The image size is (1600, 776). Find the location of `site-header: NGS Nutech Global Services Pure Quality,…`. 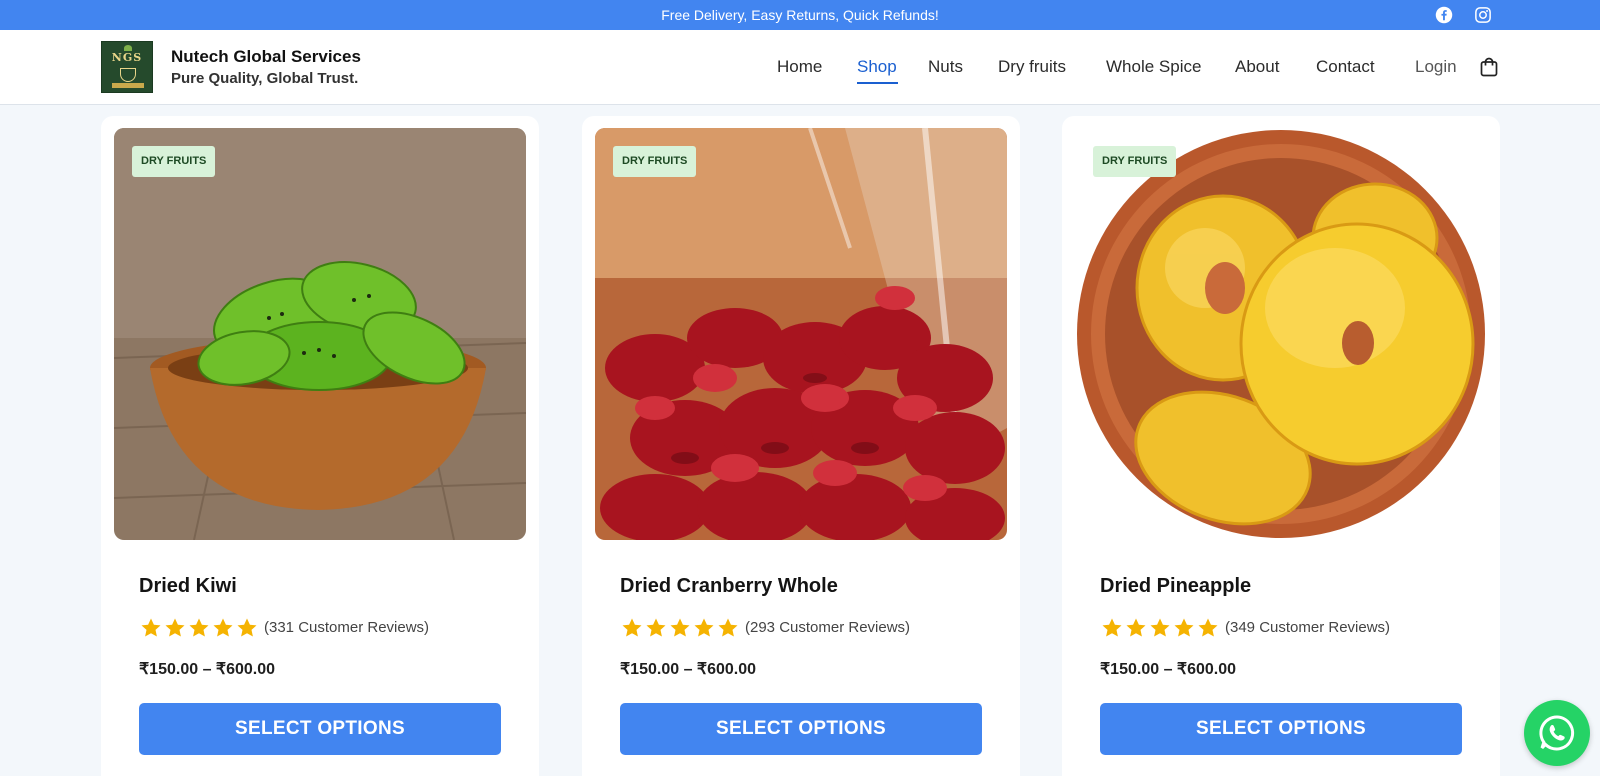

site-header: NGS Nutech Global Services Pure Quality,… is located at coordinates (800, 67).